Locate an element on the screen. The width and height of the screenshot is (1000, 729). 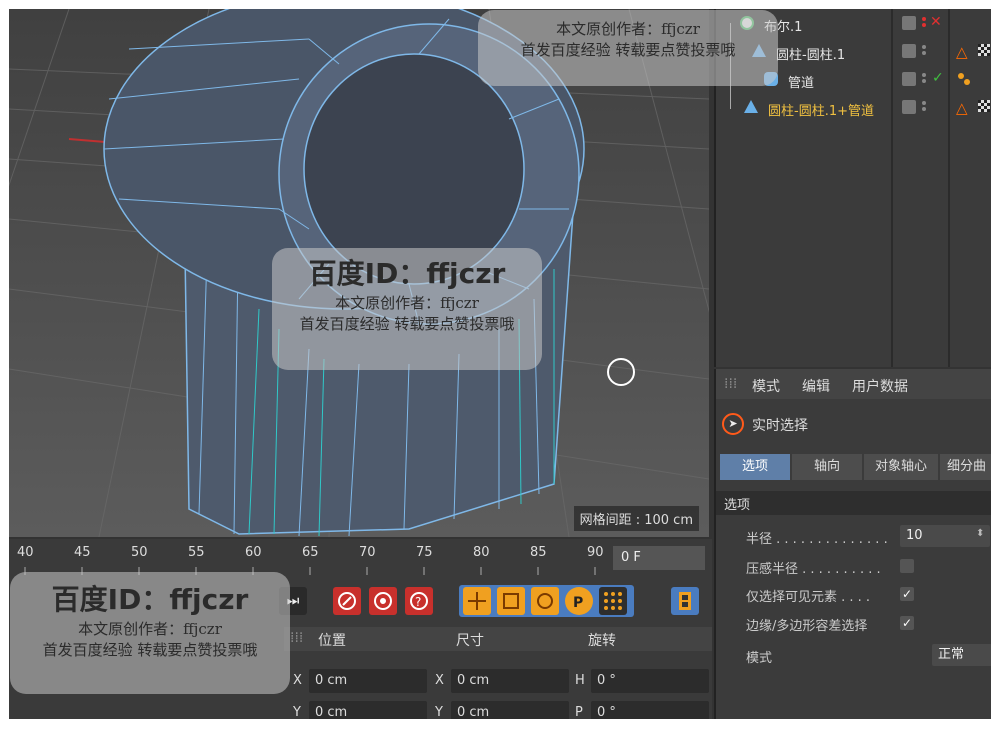
tab-options: 选项 is located at coordinates (755, 467).